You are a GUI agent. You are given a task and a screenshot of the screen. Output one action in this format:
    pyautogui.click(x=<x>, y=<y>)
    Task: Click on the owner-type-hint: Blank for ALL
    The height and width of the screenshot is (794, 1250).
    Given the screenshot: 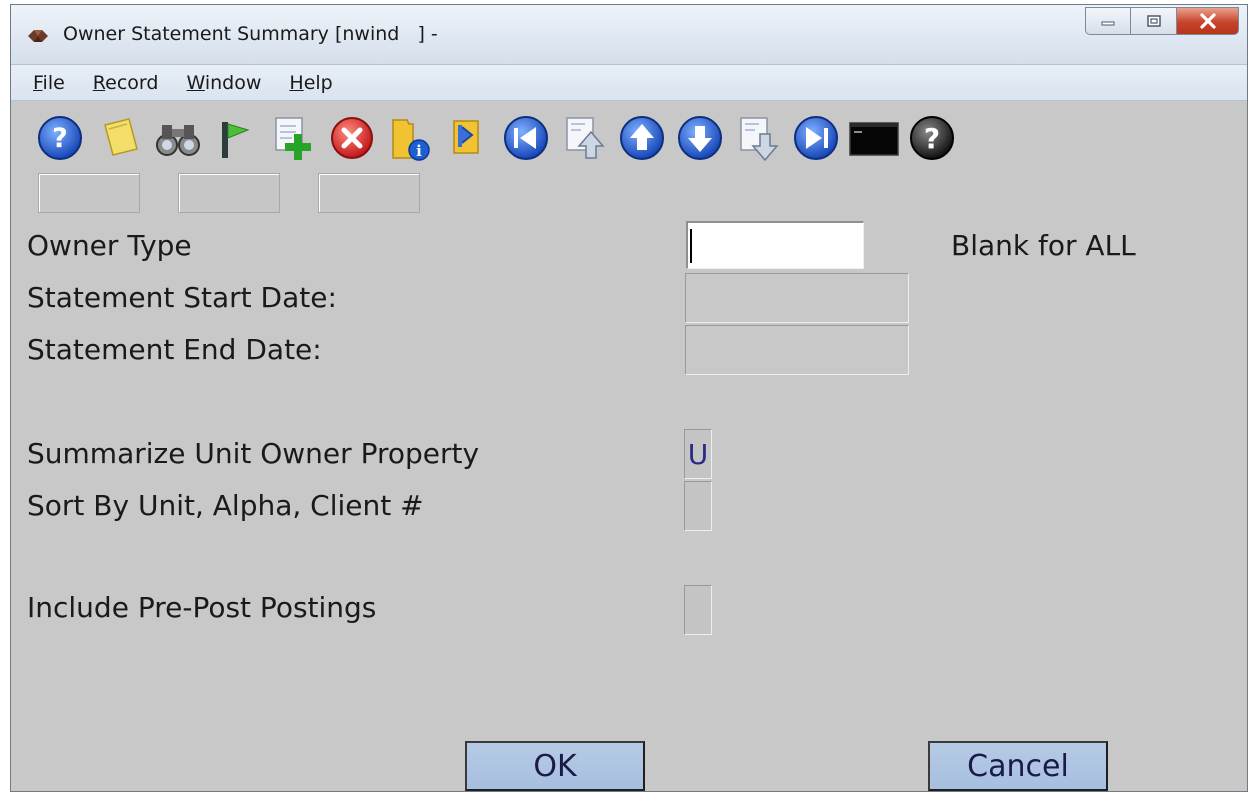 What is the action you would take?
    pyautogui.click(x=1043, y=245)
    